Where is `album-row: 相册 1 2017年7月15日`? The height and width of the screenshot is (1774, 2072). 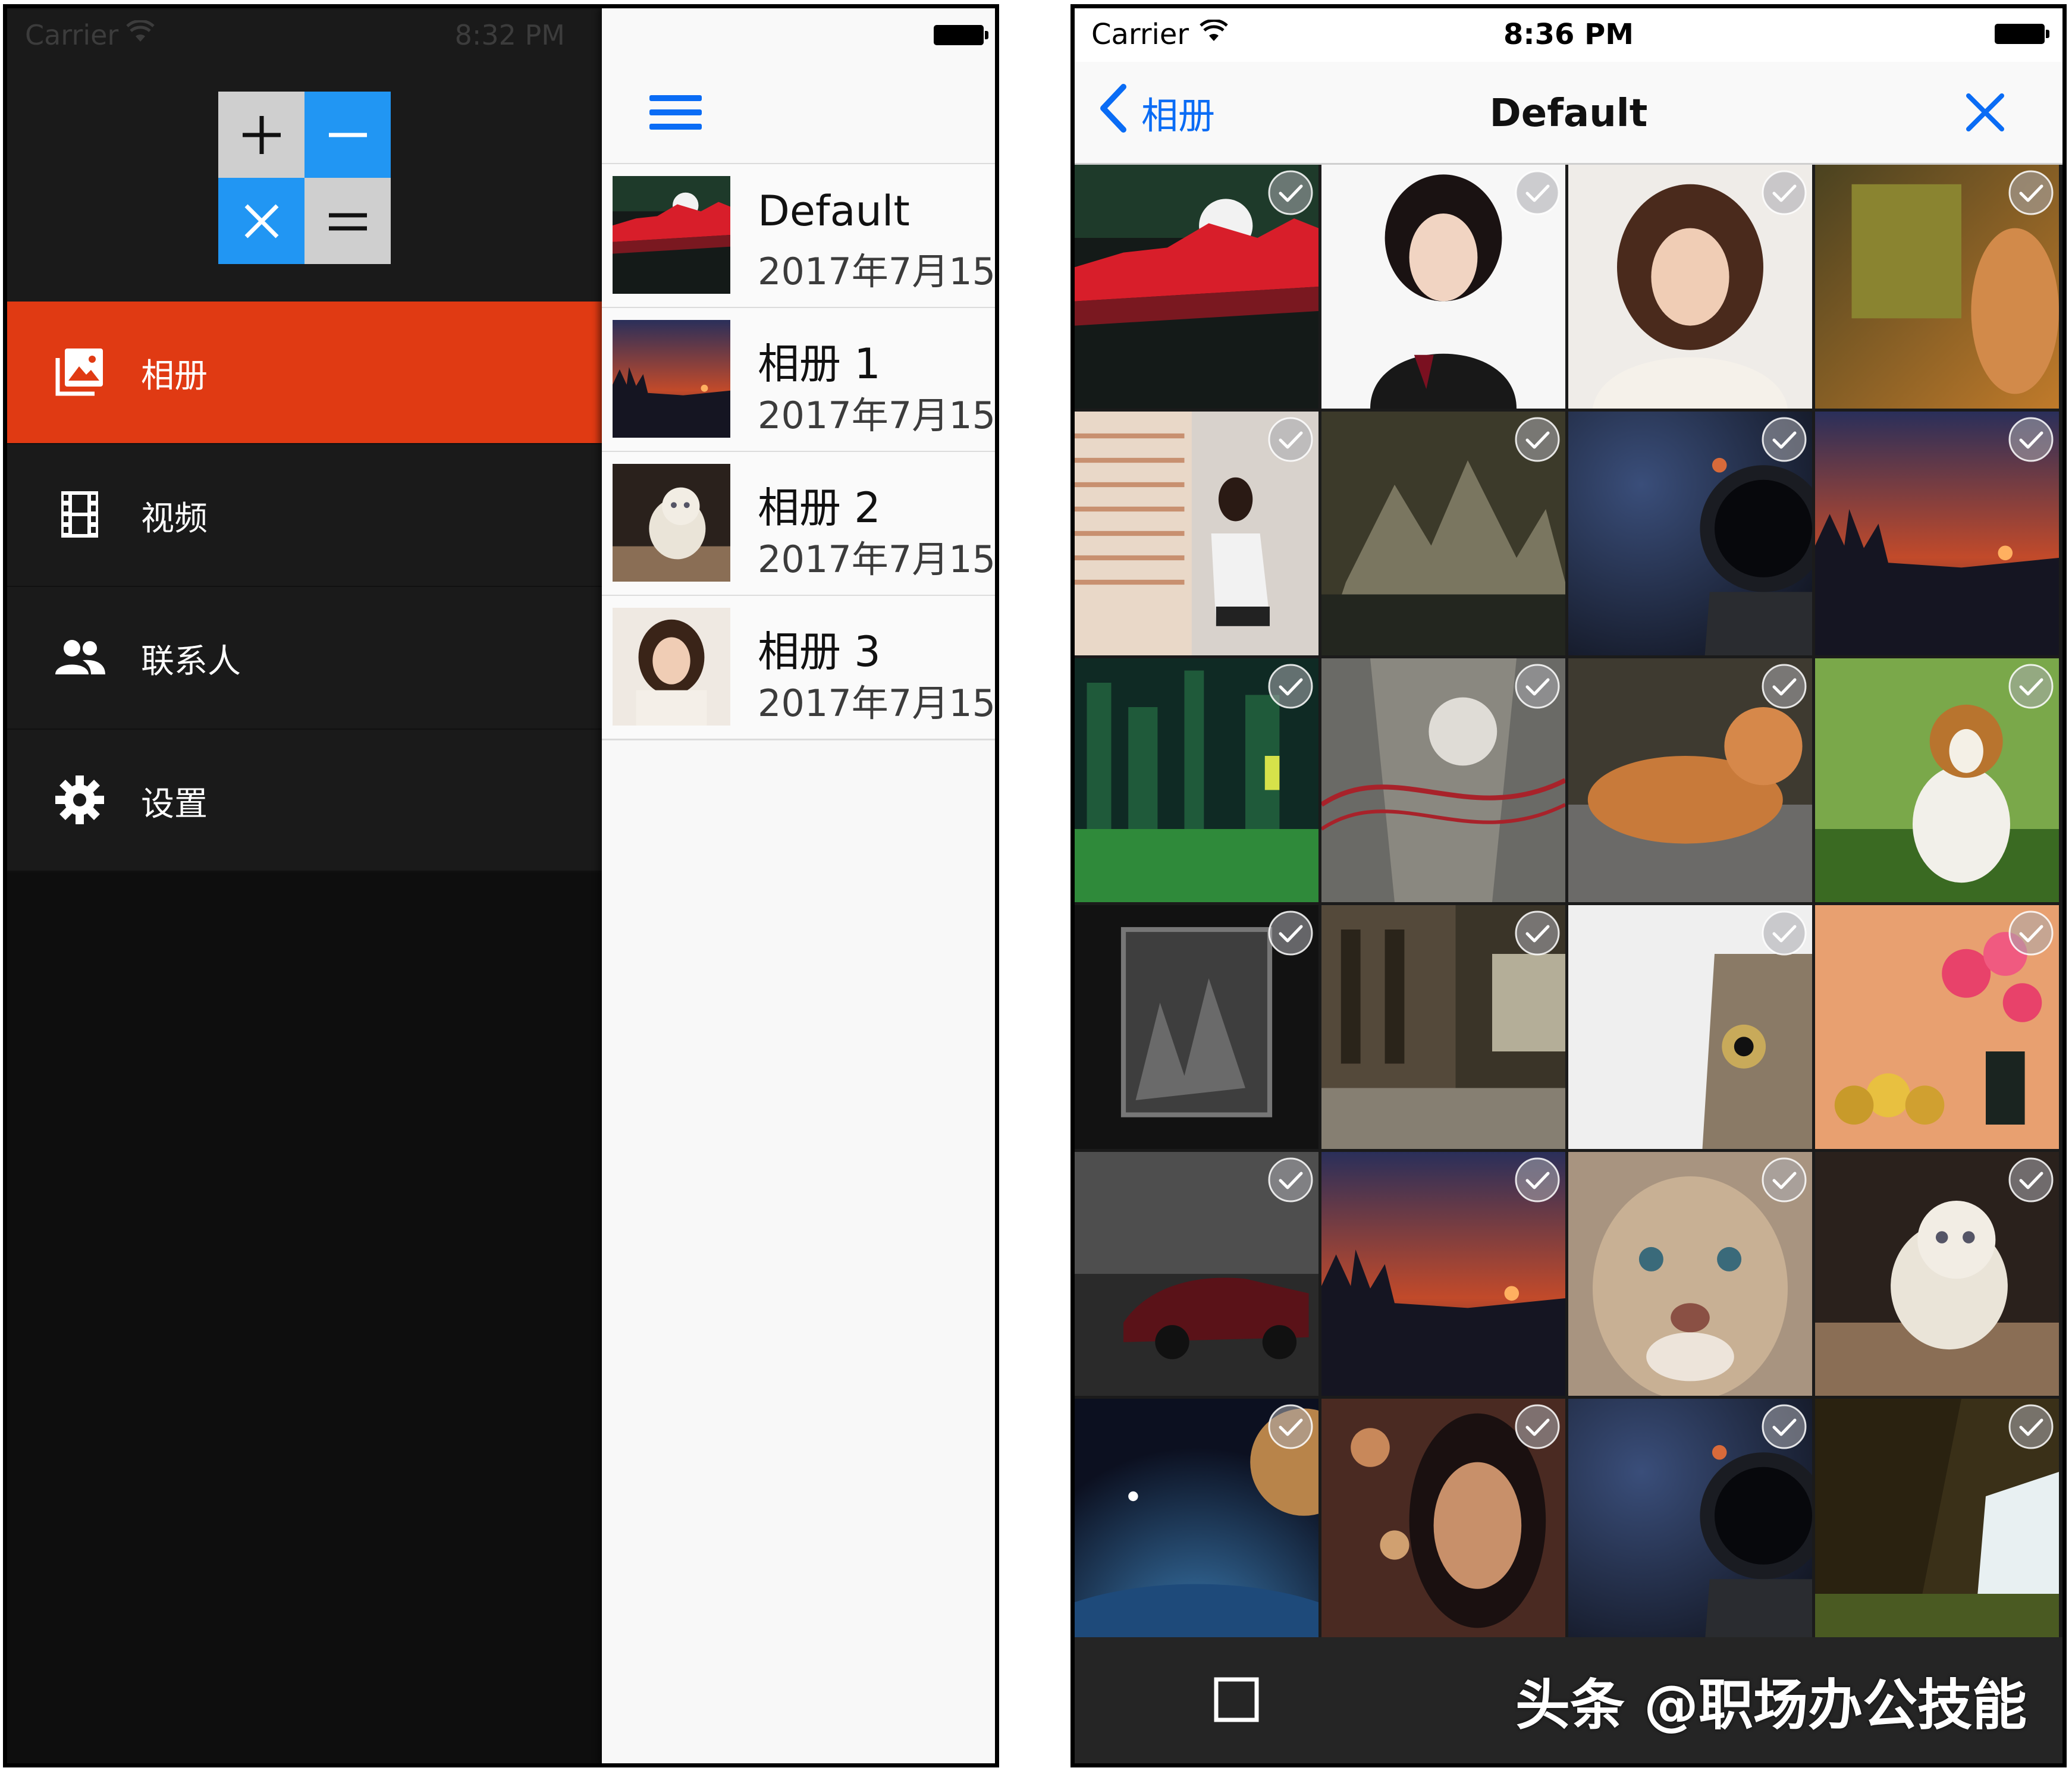
album-row: 相册 1 2017年7月15日 is located at coordinates (799, 380).